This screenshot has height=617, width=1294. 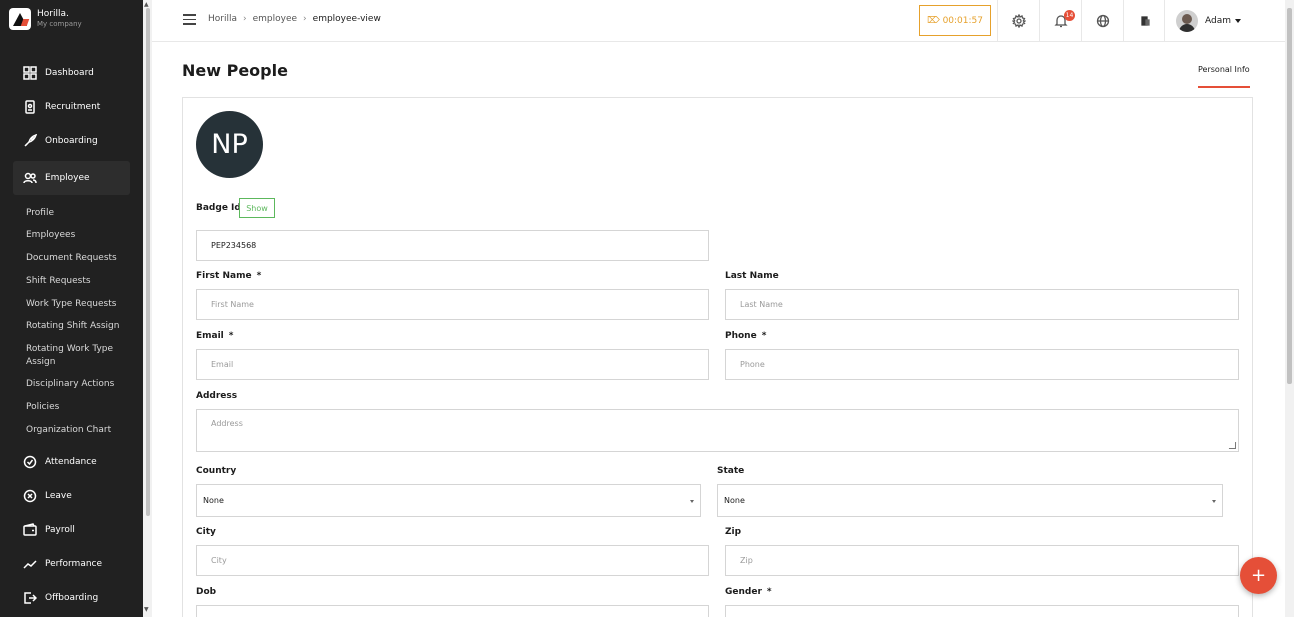 I want to click on leave-icon, so click(x=29, y=496).